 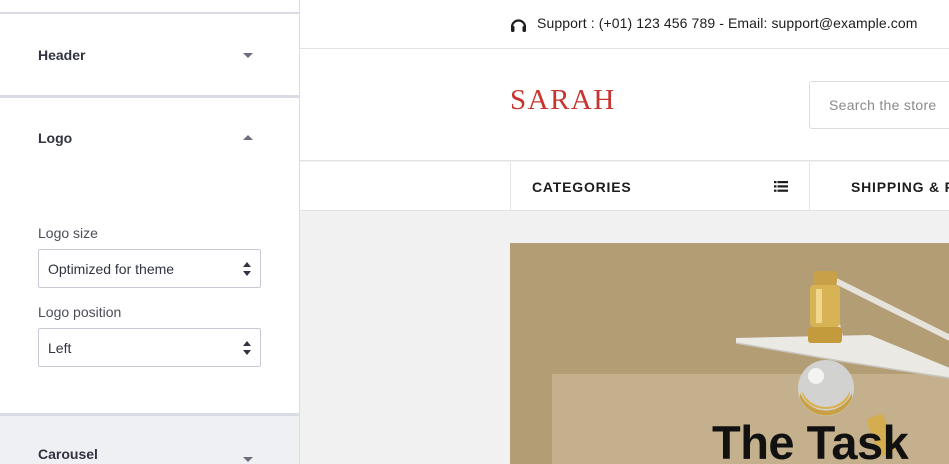 I want to click on logo-position-select: Left, so click(x=149, y=347).